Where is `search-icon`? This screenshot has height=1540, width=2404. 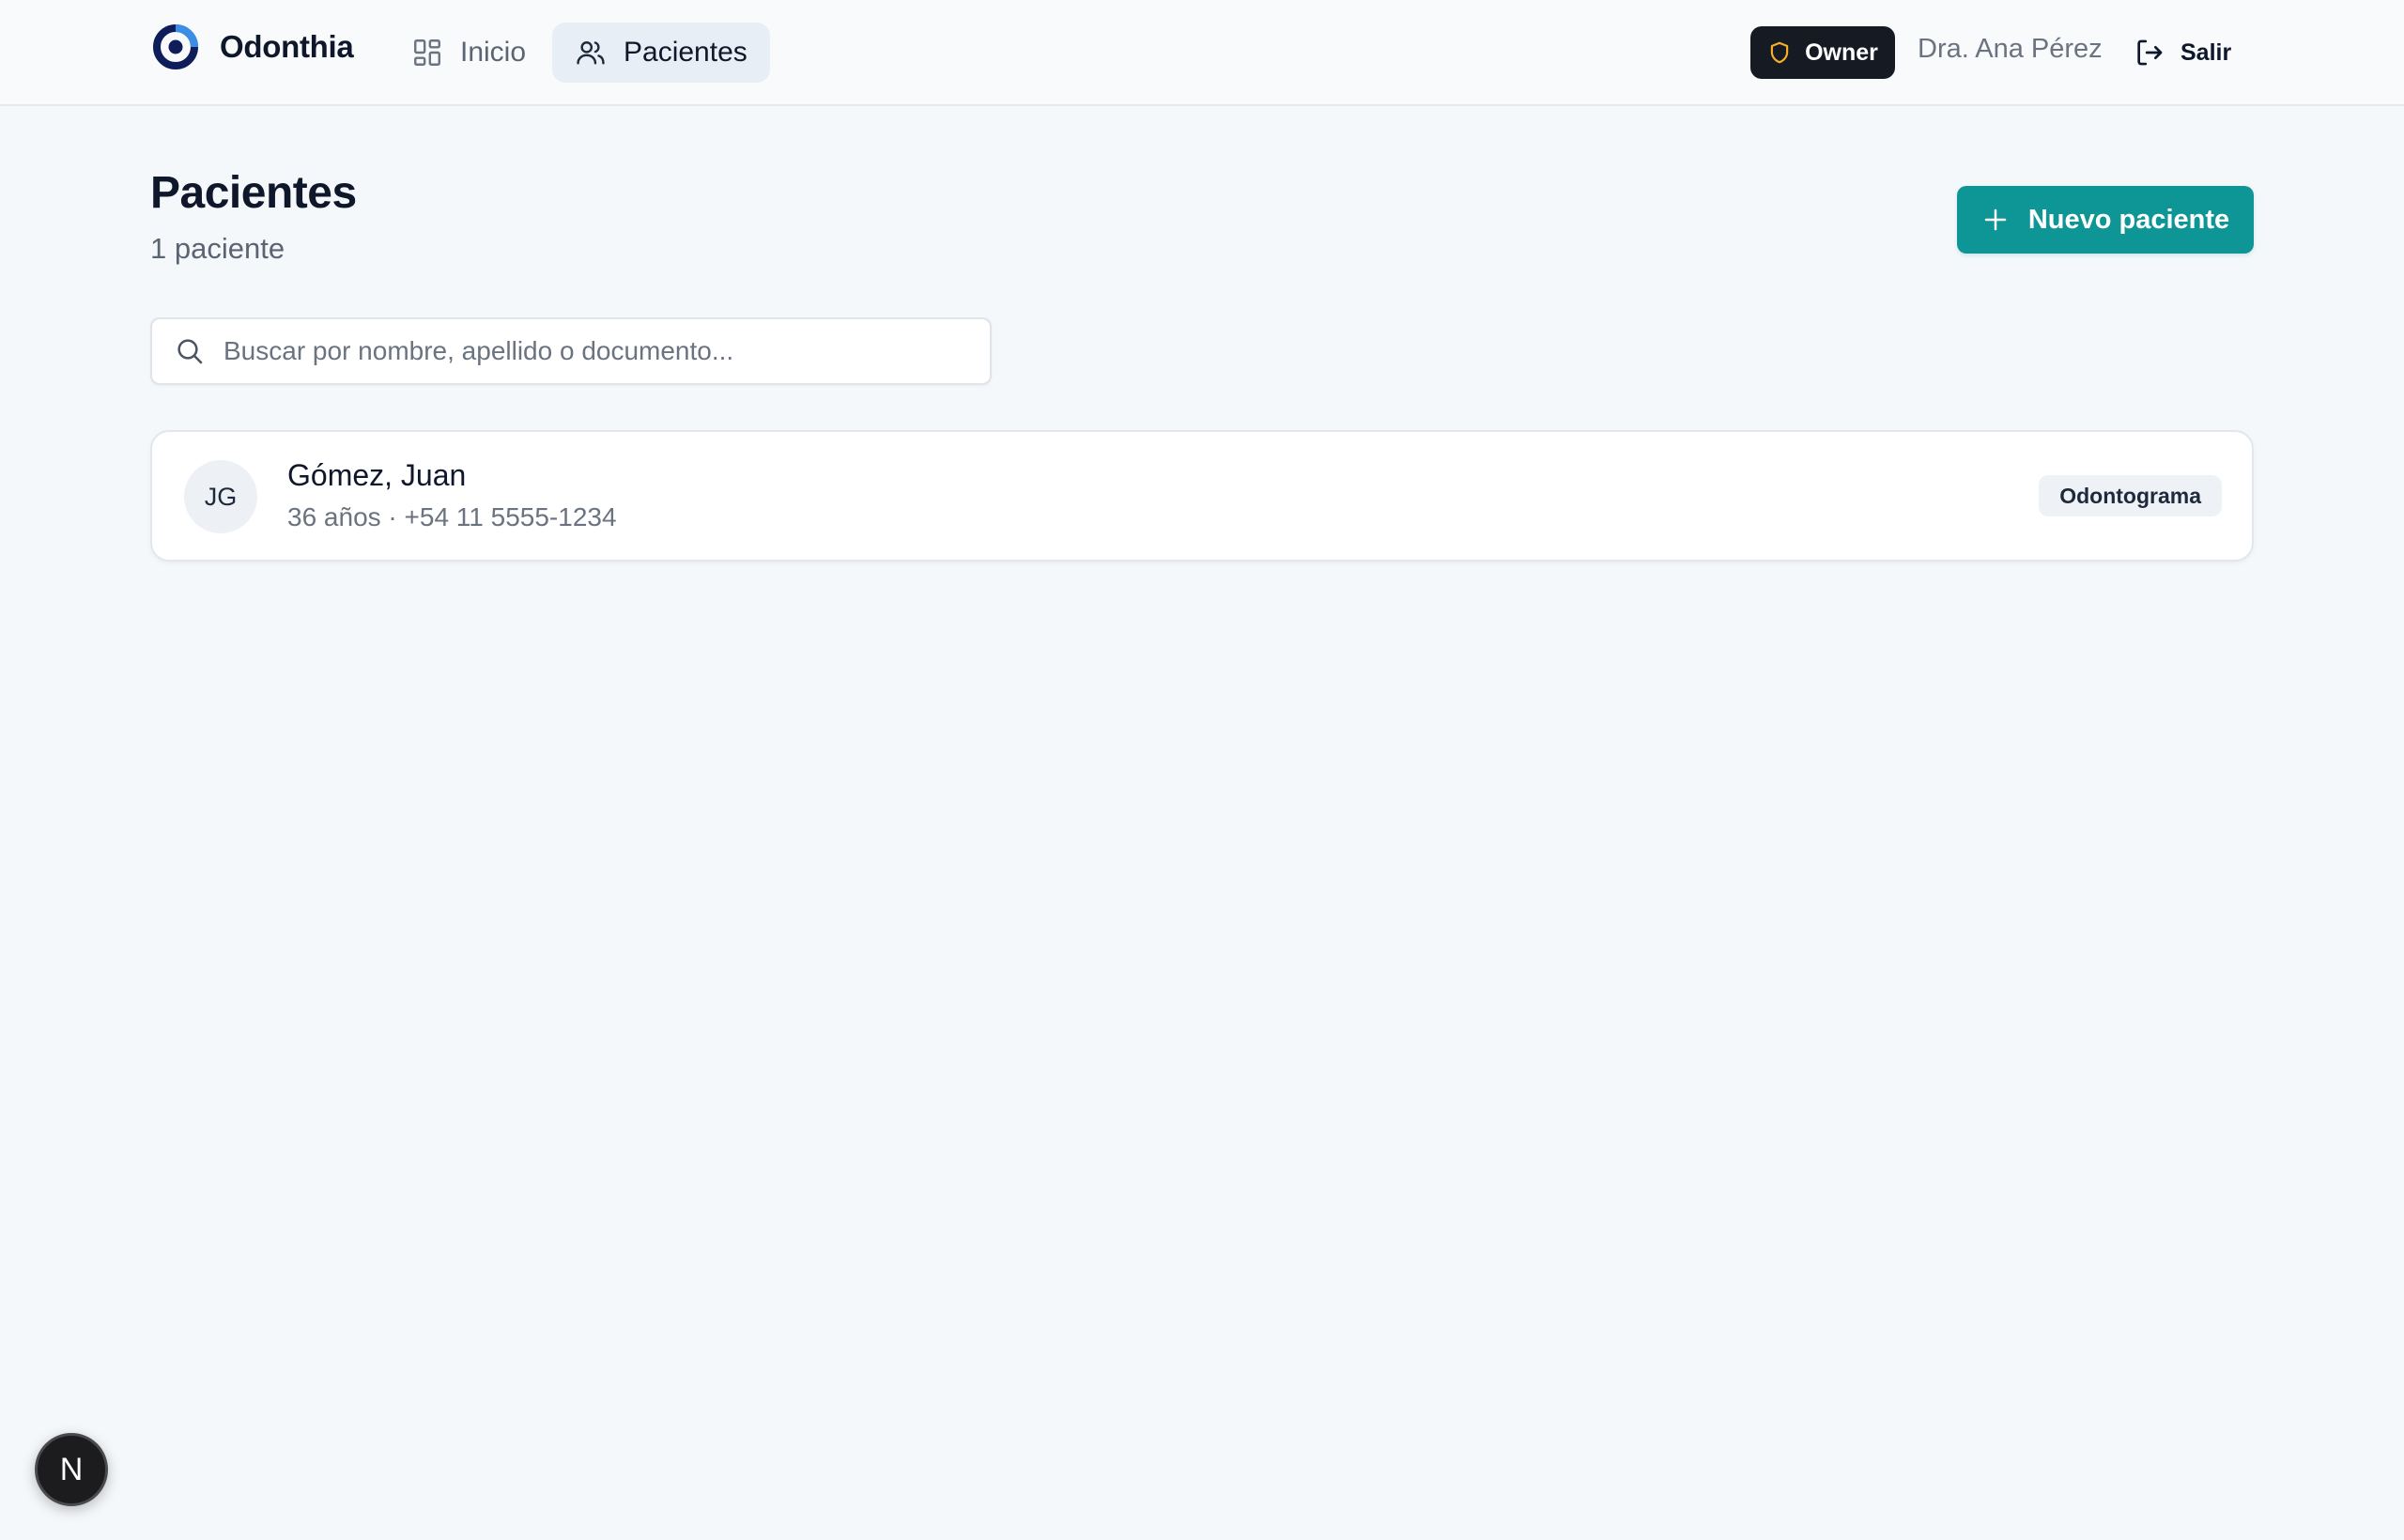 search-icon is located at coordinates (190, 351).